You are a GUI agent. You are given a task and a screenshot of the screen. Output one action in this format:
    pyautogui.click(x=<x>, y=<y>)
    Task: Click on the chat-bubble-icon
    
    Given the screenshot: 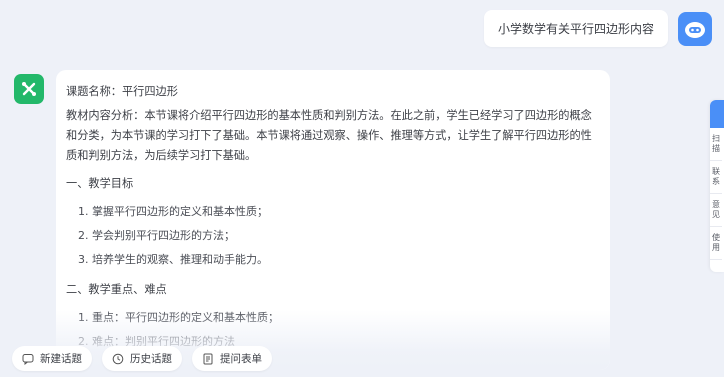 What is the action you would take?
    pyautogui.click(x=28, y=359)
    